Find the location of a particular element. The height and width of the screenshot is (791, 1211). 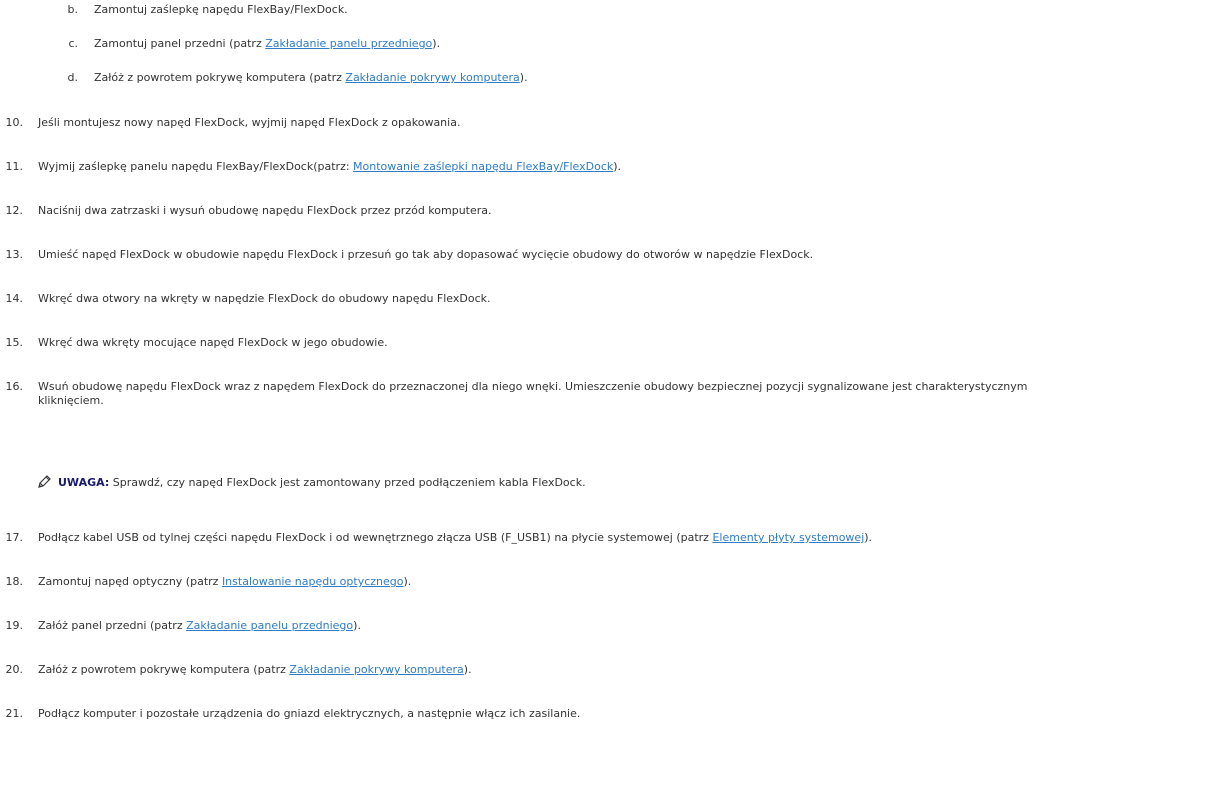

step-number: 16. is located at coordinates (14, 386).